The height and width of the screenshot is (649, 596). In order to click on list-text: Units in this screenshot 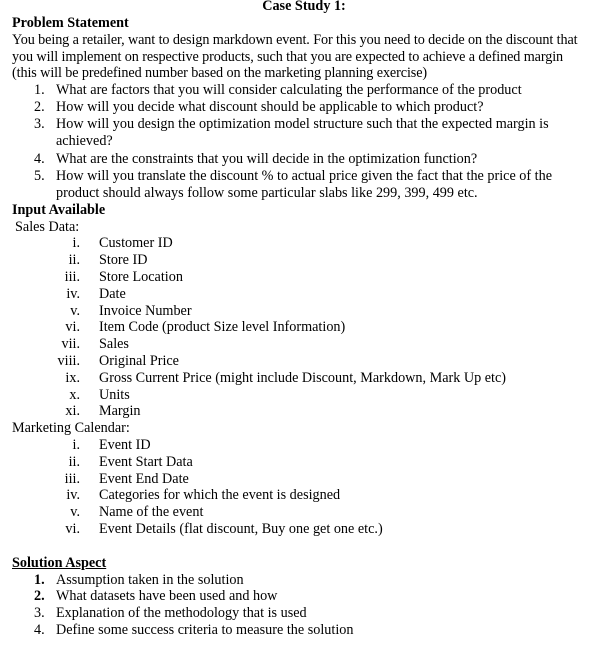, I will do `click(114, 394)`.